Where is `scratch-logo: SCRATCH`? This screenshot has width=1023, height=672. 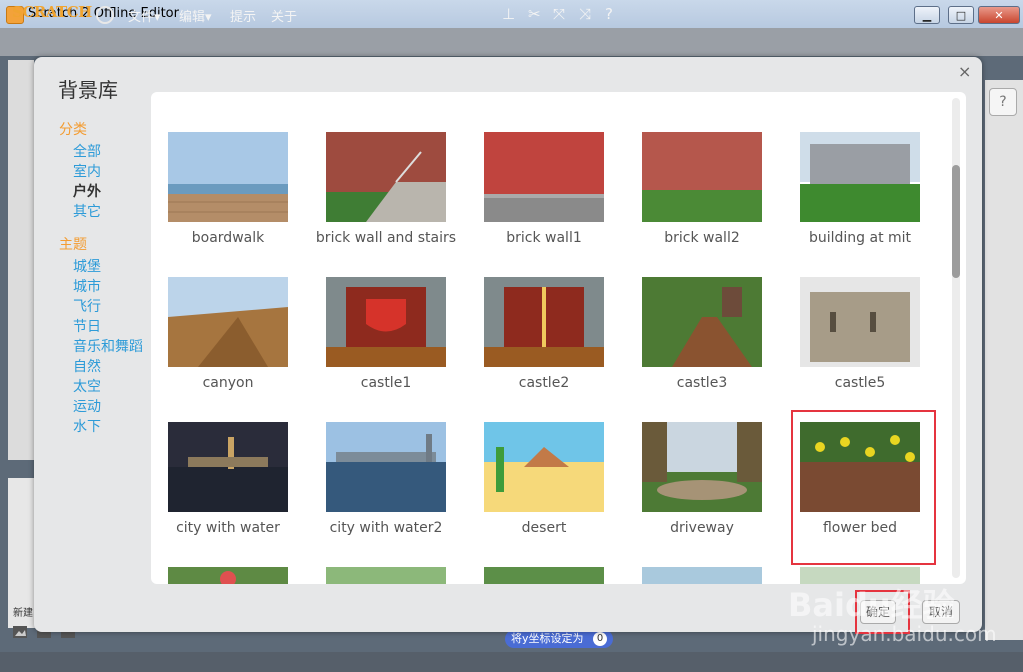
scratch-logo: SCRATCH is located at coordinates (52, 12).